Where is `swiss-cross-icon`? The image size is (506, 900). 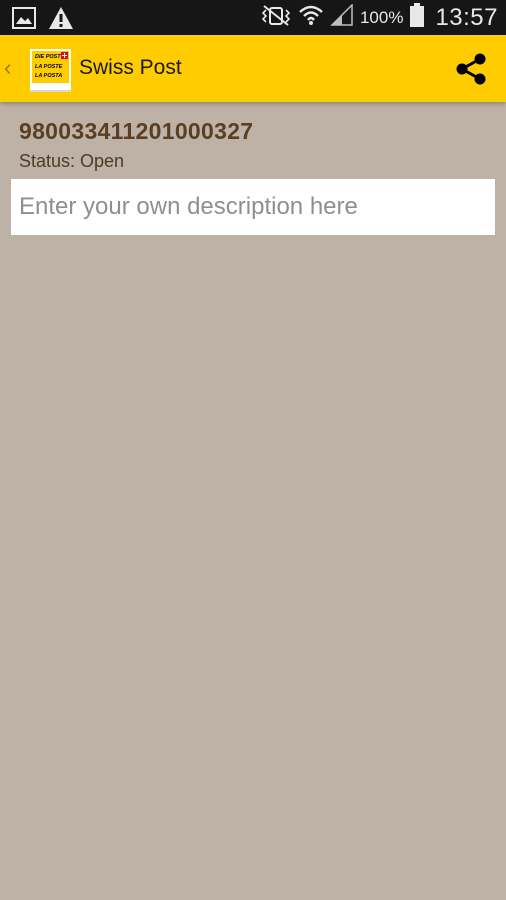 swiss-cross-icon is located at coordinates (64, 55).